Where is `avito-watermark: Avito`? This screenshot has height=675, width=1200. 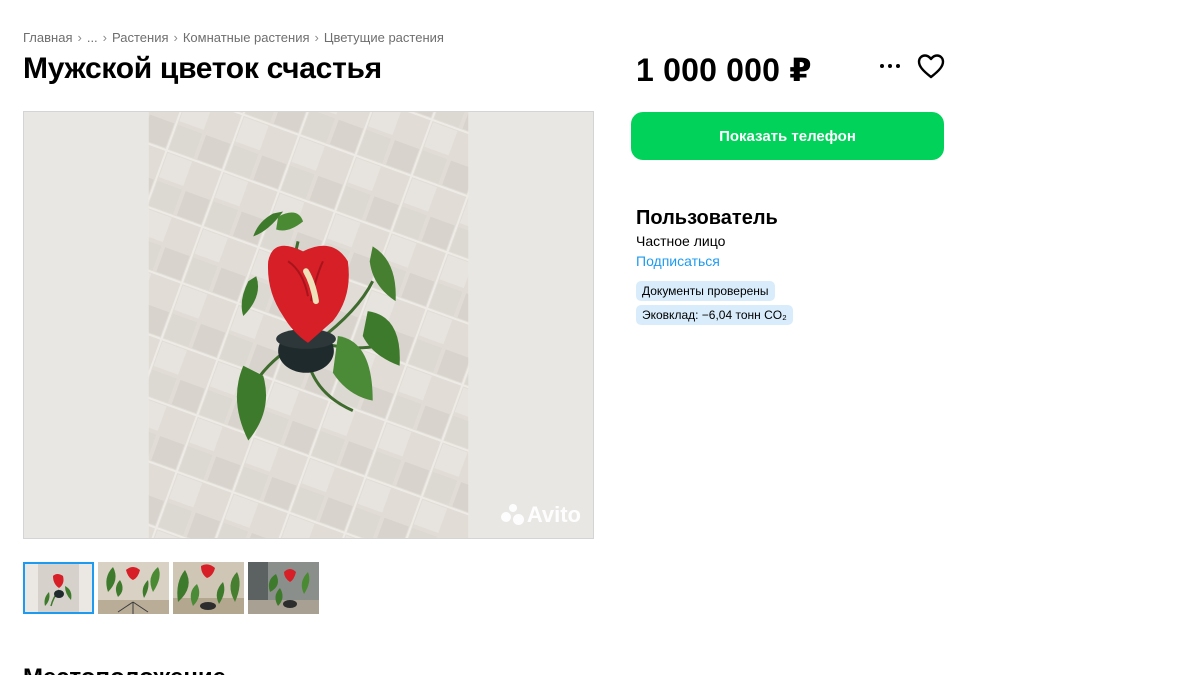
avito-watermark: Avito is located at coordinates (540, 515).